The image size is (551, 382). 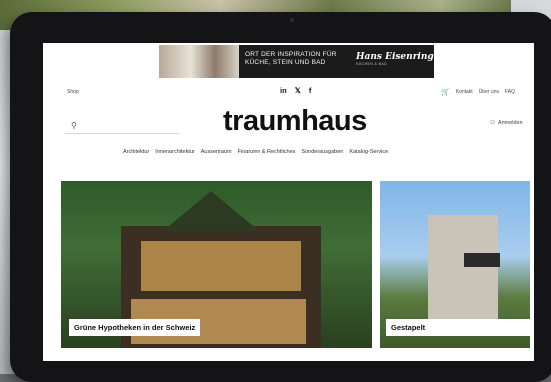 I want to click on facebook-icon: f, so click(x=310, y=90).